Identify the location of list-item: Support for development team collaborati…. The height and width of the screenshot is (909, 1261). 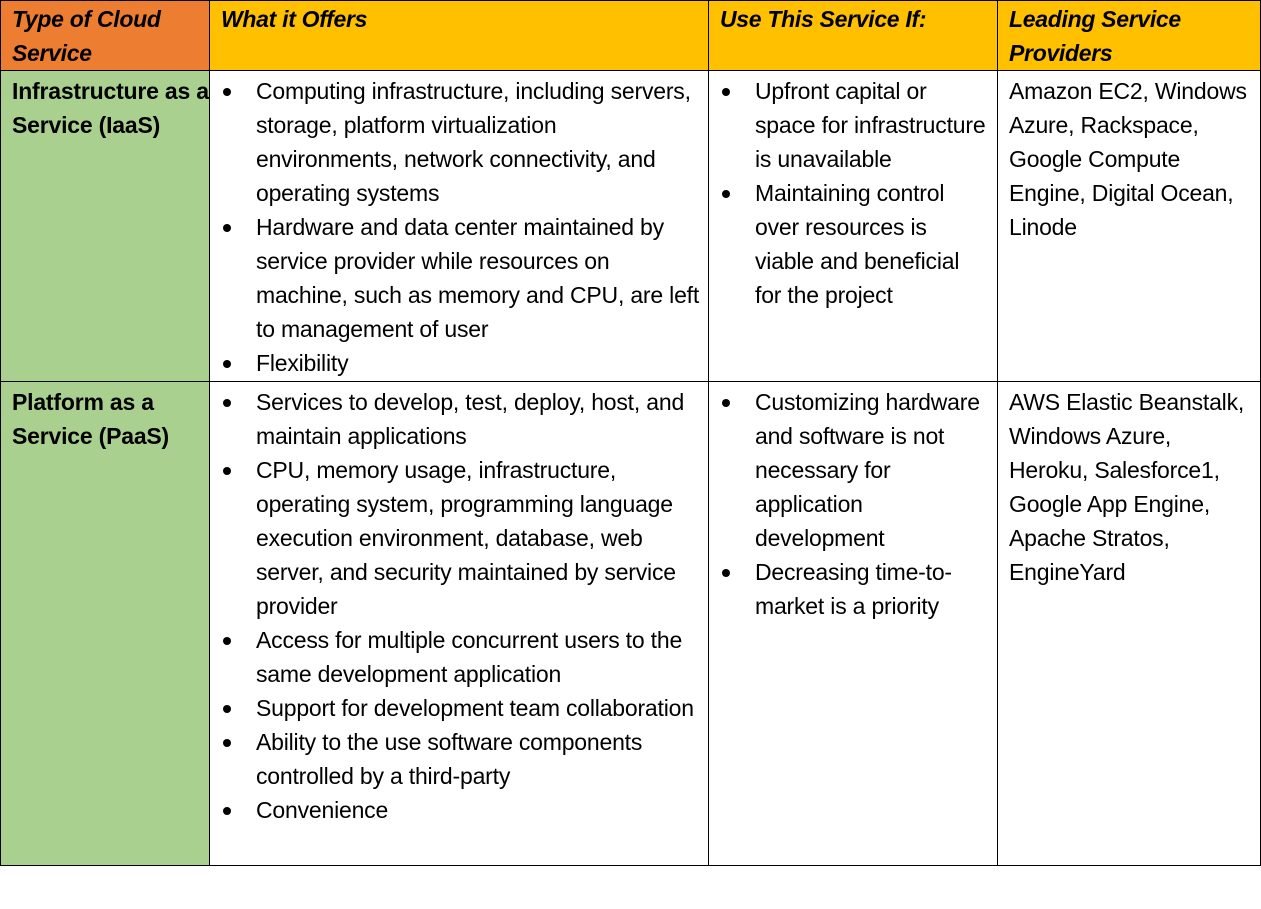
(456, 708).